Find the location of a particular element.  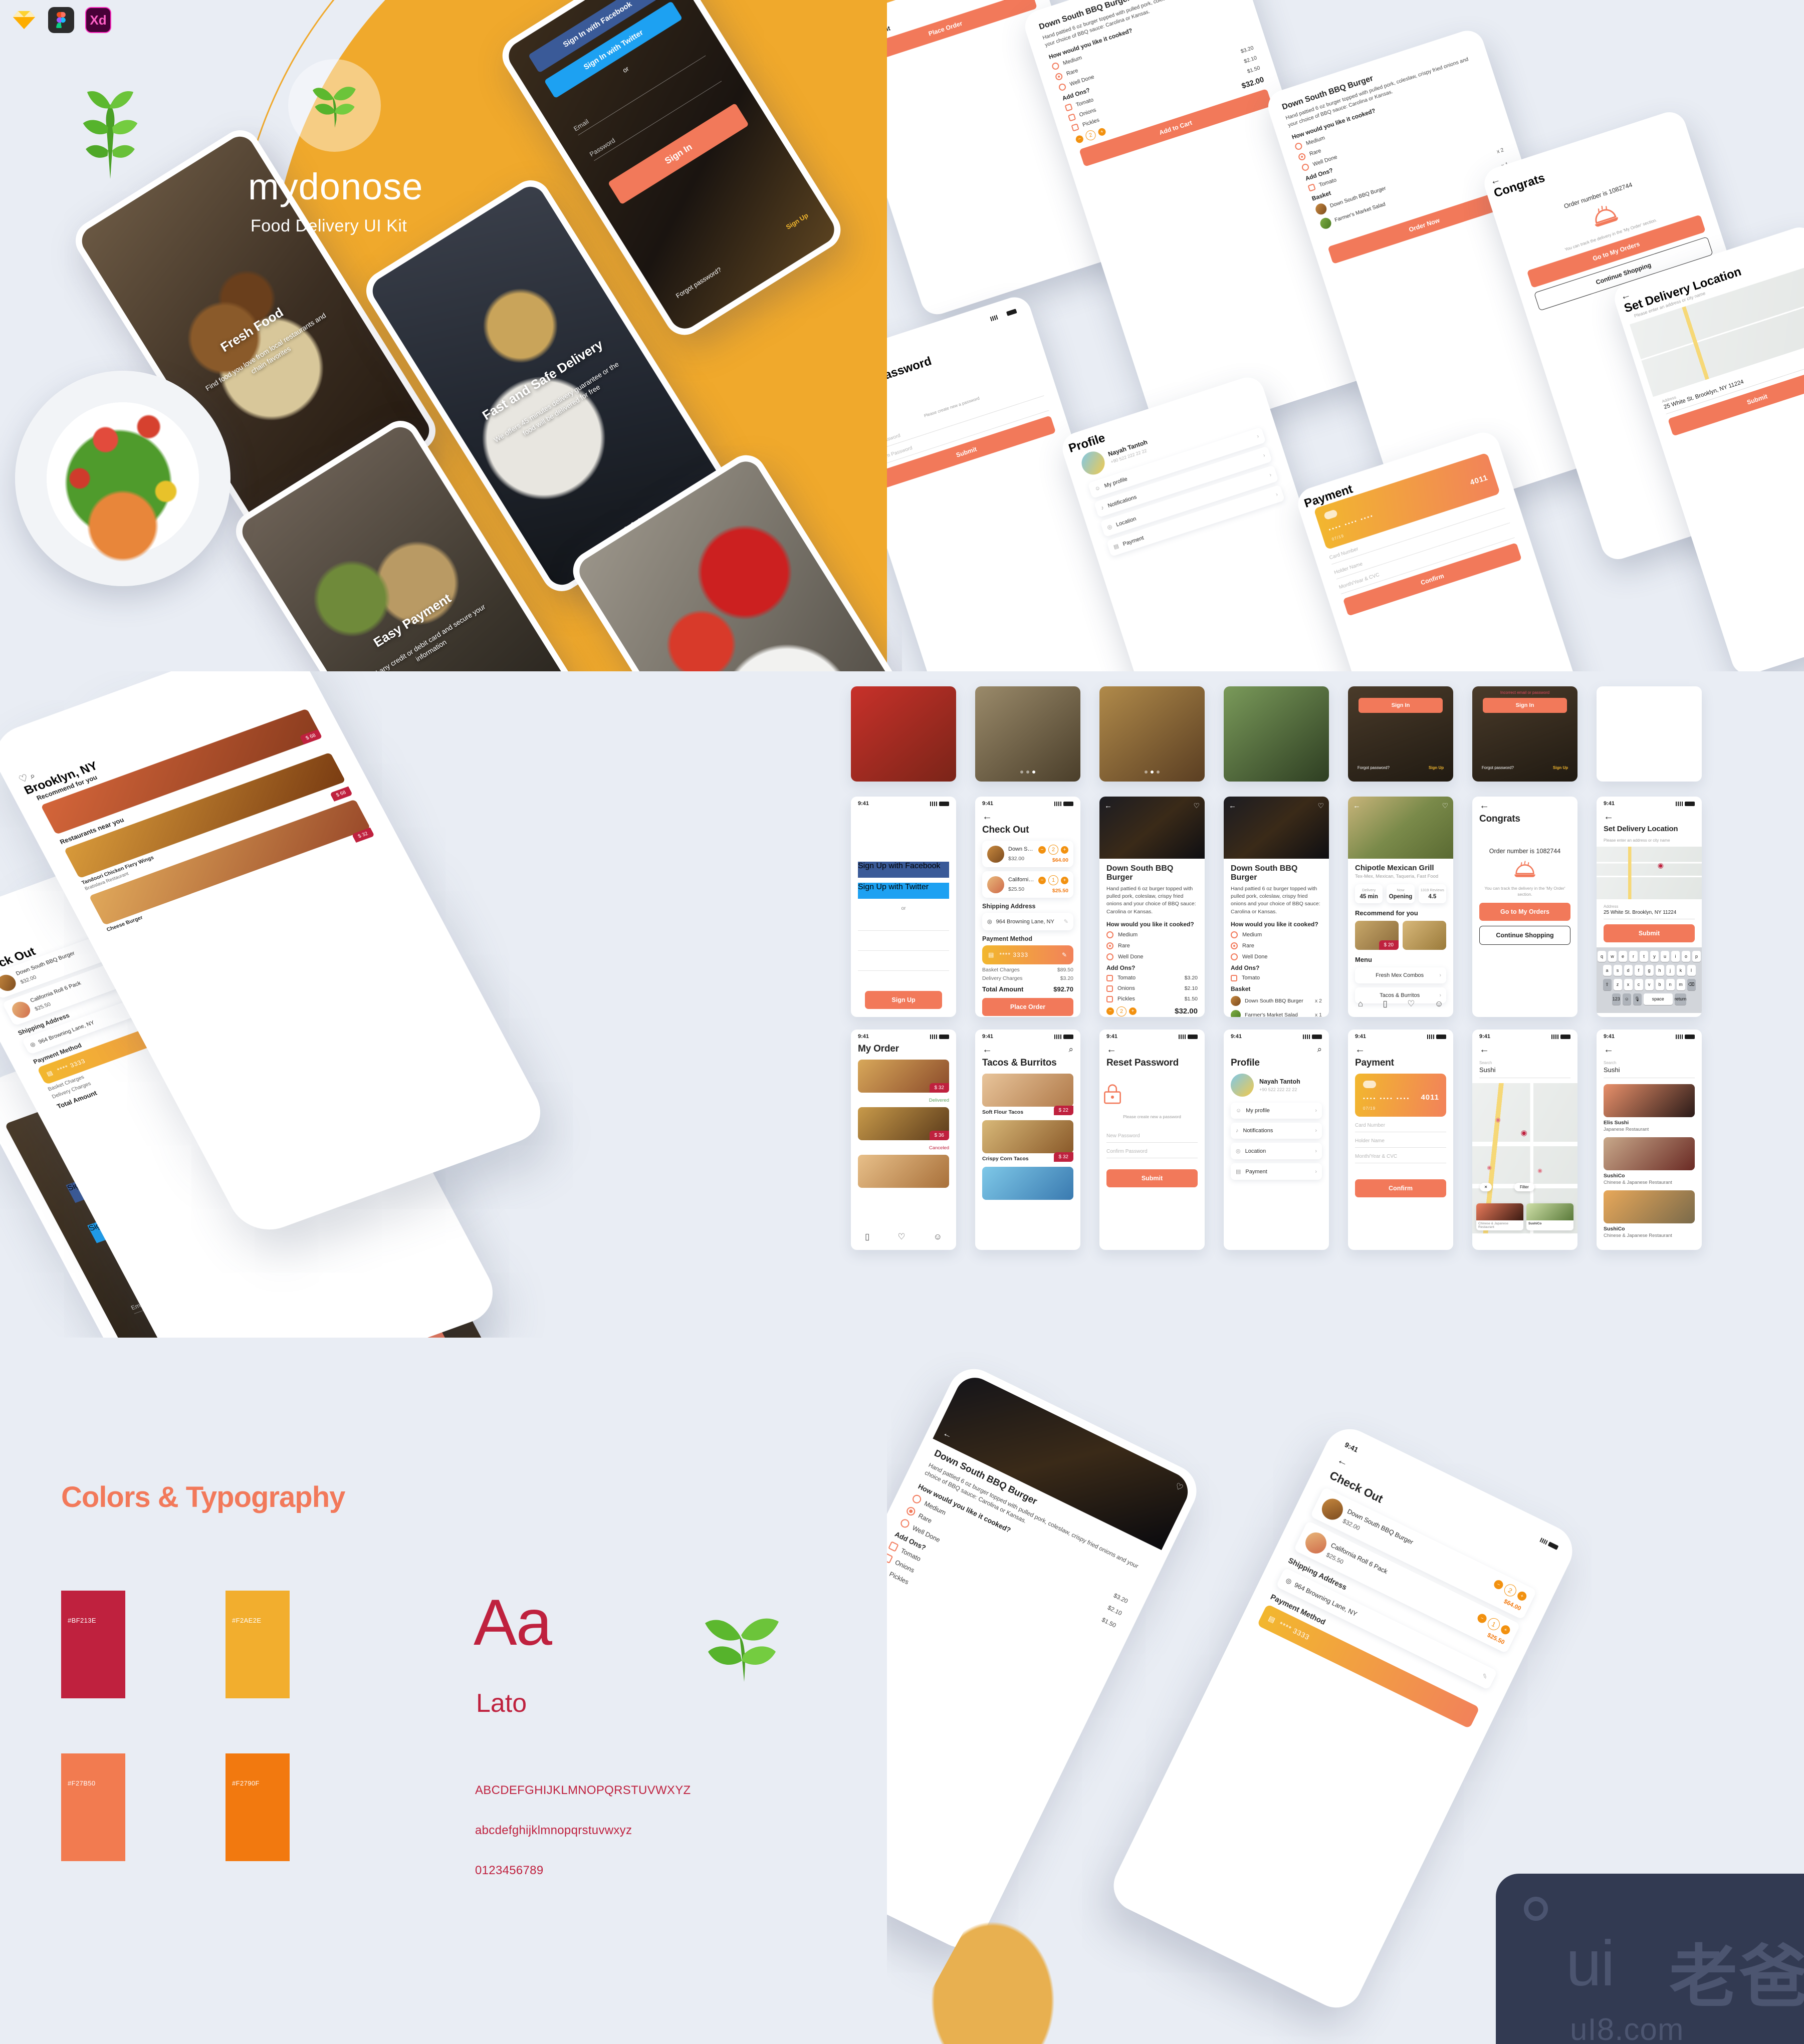

holder-name-input: Holder Name is located at coordinates (1400, 1143).